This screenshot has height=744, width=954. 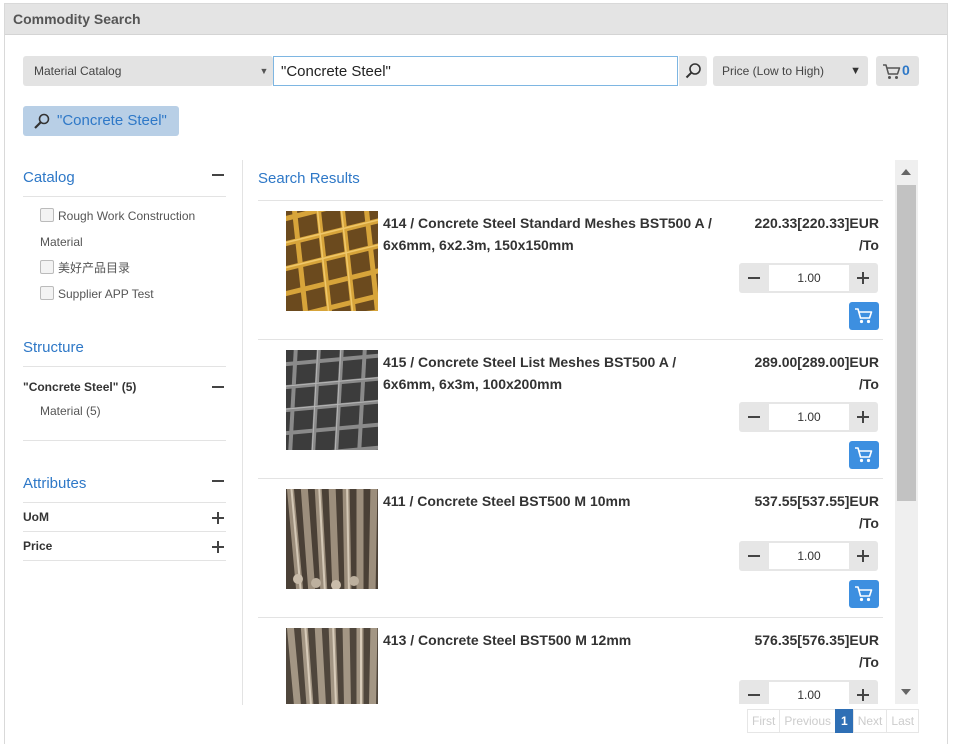 I want to click on product-price: 537.55[537.55]EUR /To, so click(x=799, y=512).